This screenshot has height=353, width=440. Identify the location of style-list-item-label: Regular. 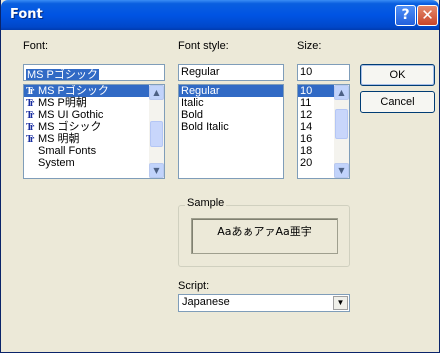
(200, 91).